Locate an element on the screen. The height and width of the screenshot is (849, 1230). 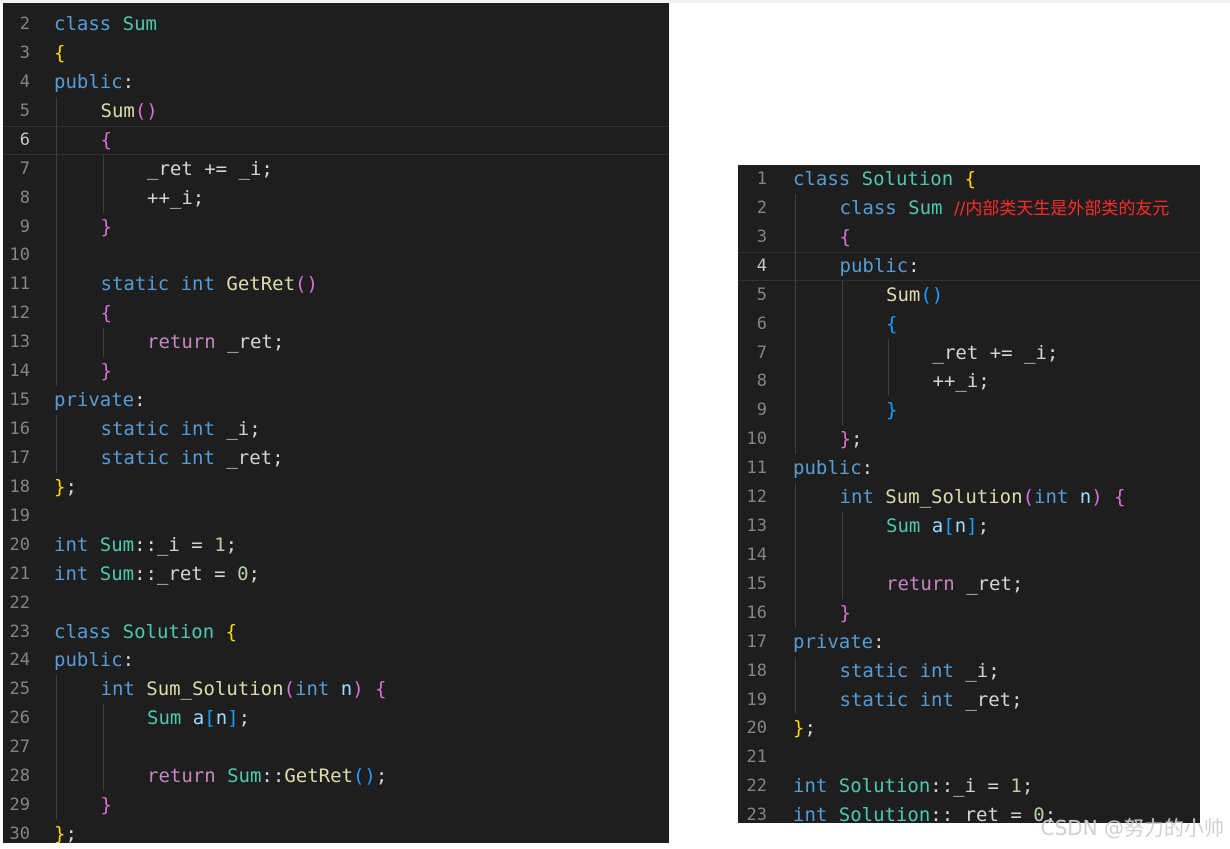
code-line: 17 static int _ret; is located at coordinates (336, 458).